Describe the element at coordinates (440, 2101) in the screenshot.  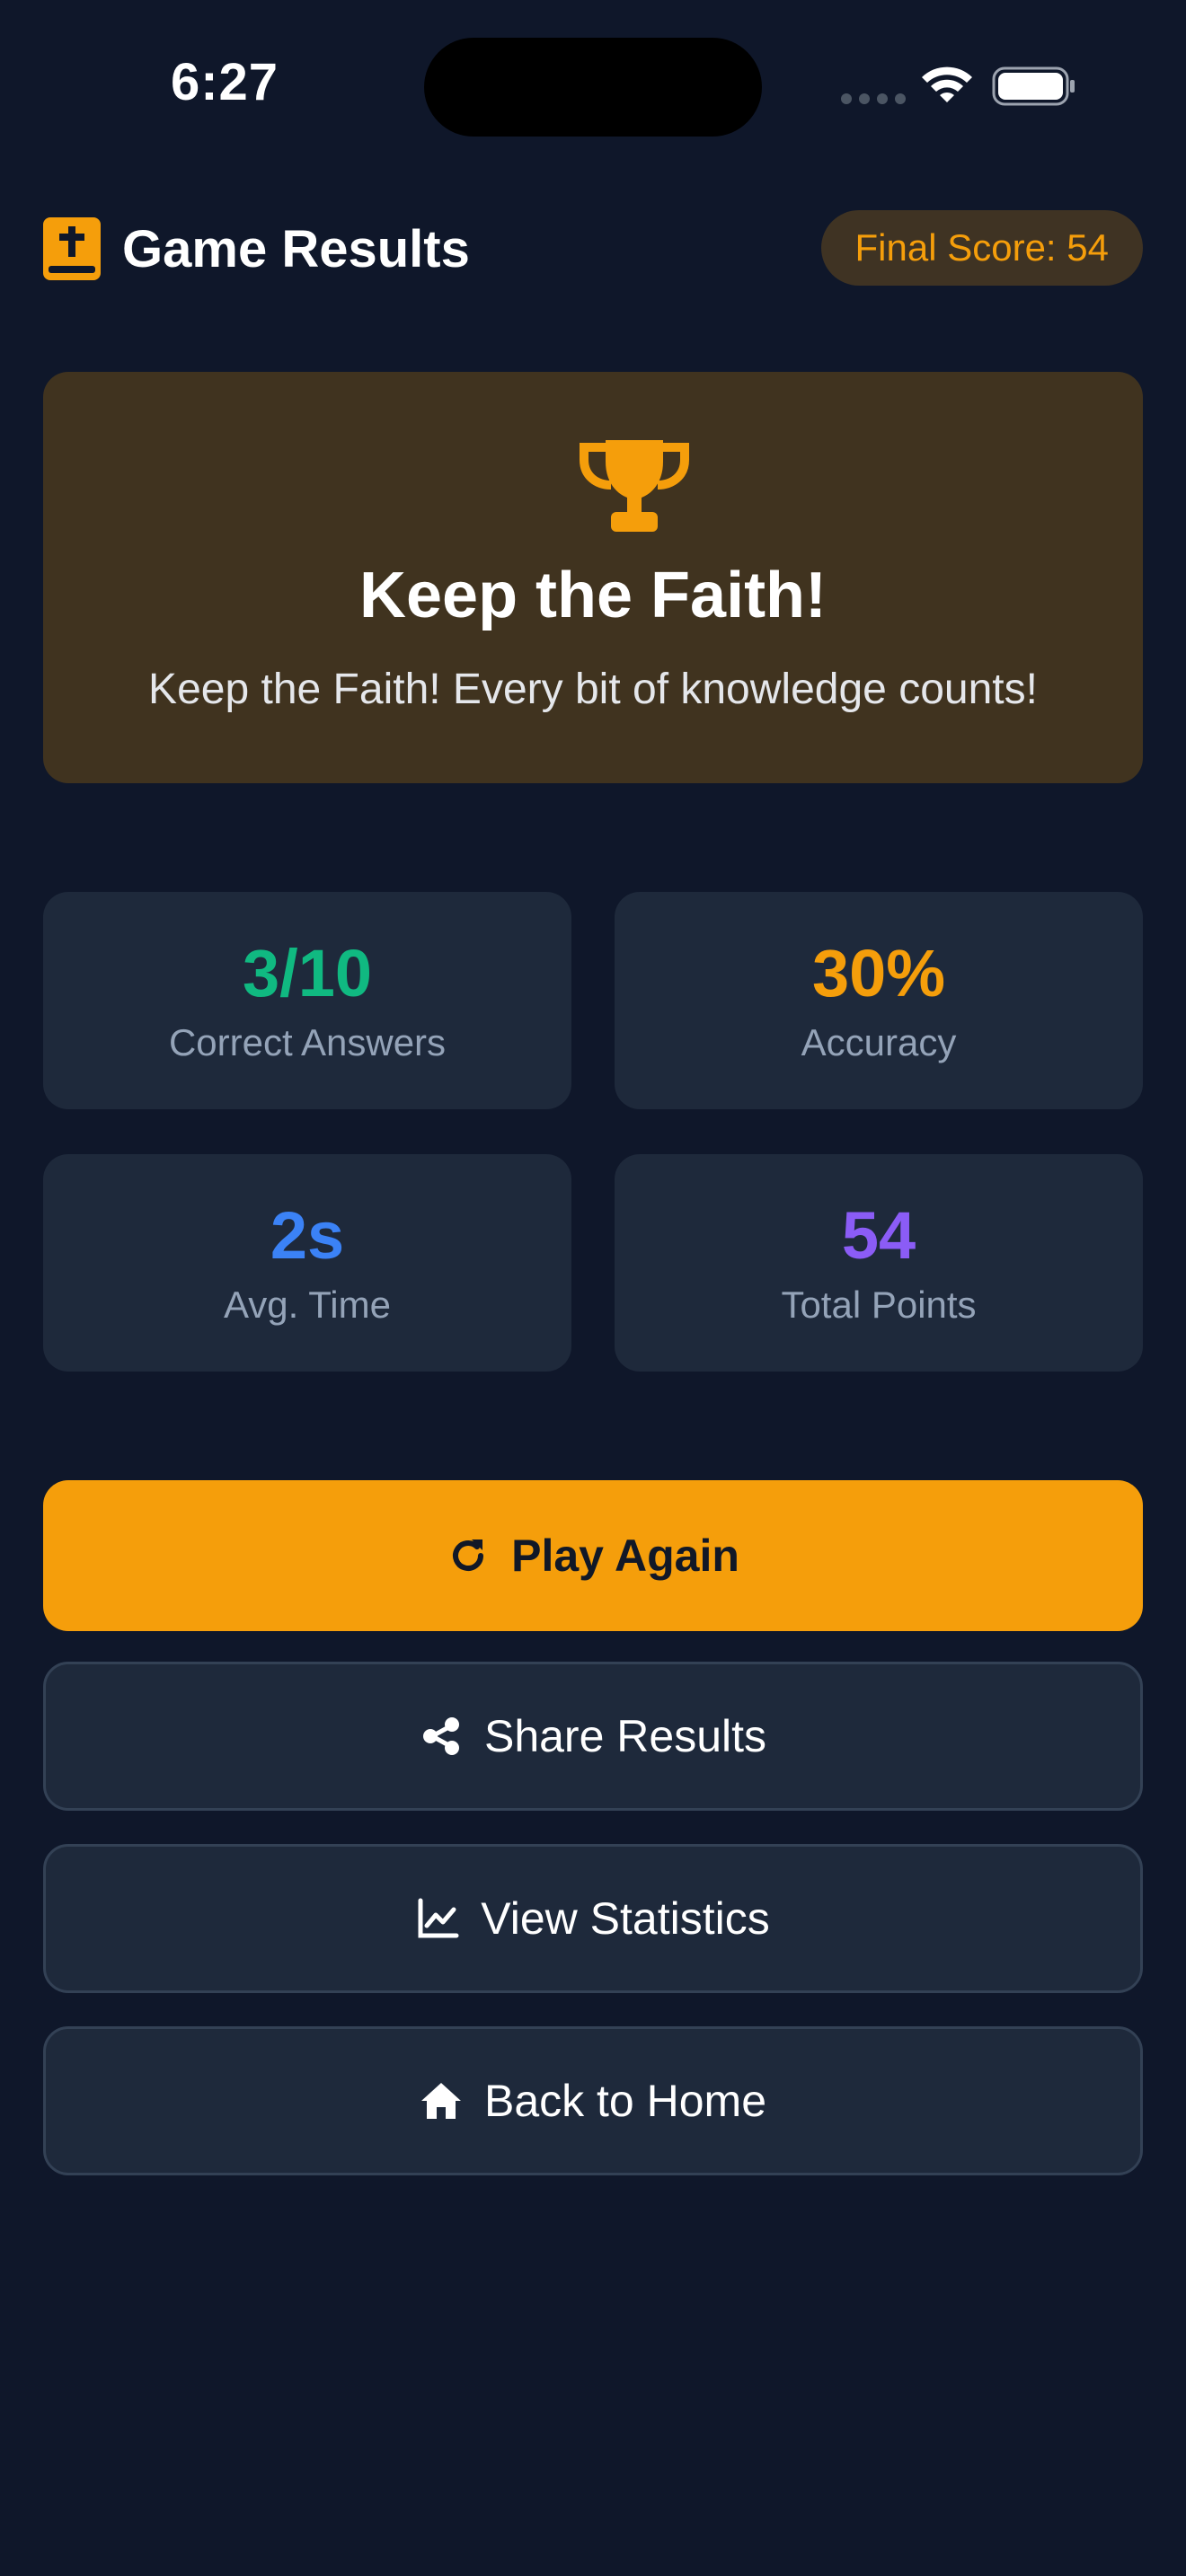
I see `home-icon` at that location.